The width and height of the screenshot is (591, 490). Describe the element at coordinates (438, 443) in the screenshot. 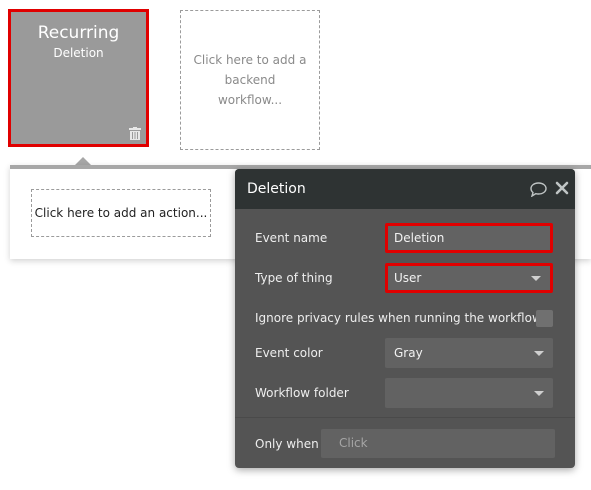

I see `only-when-condition-input: Click` at that location.